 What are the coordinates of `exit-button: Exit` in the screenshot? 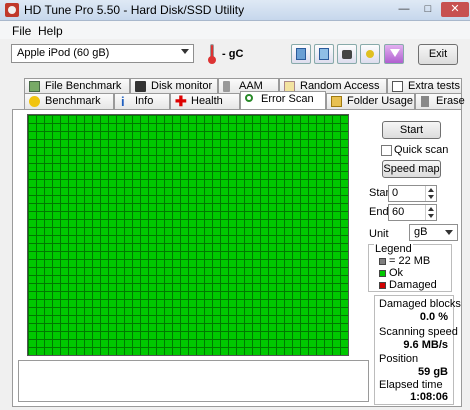 It's located at (438, 54).